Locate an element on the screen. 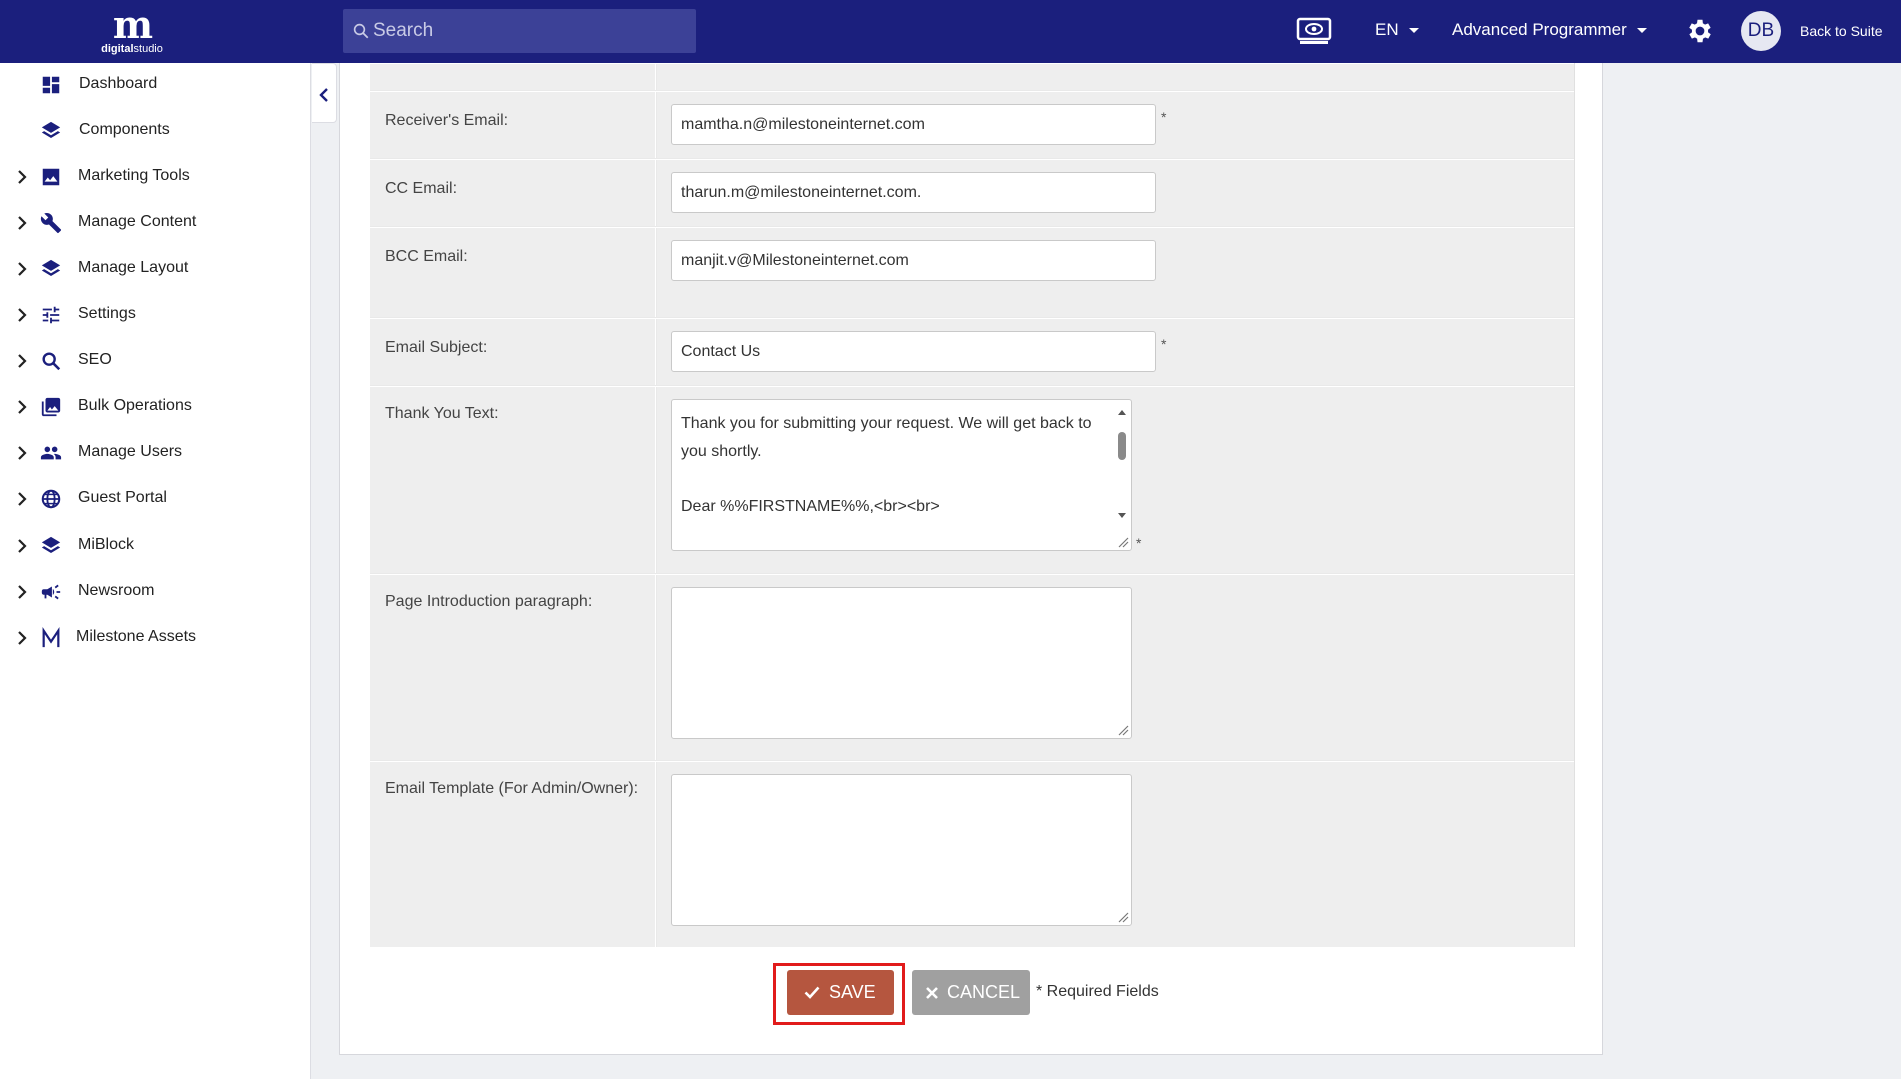  chevron-left-icon is located at coordinates (323, 95).